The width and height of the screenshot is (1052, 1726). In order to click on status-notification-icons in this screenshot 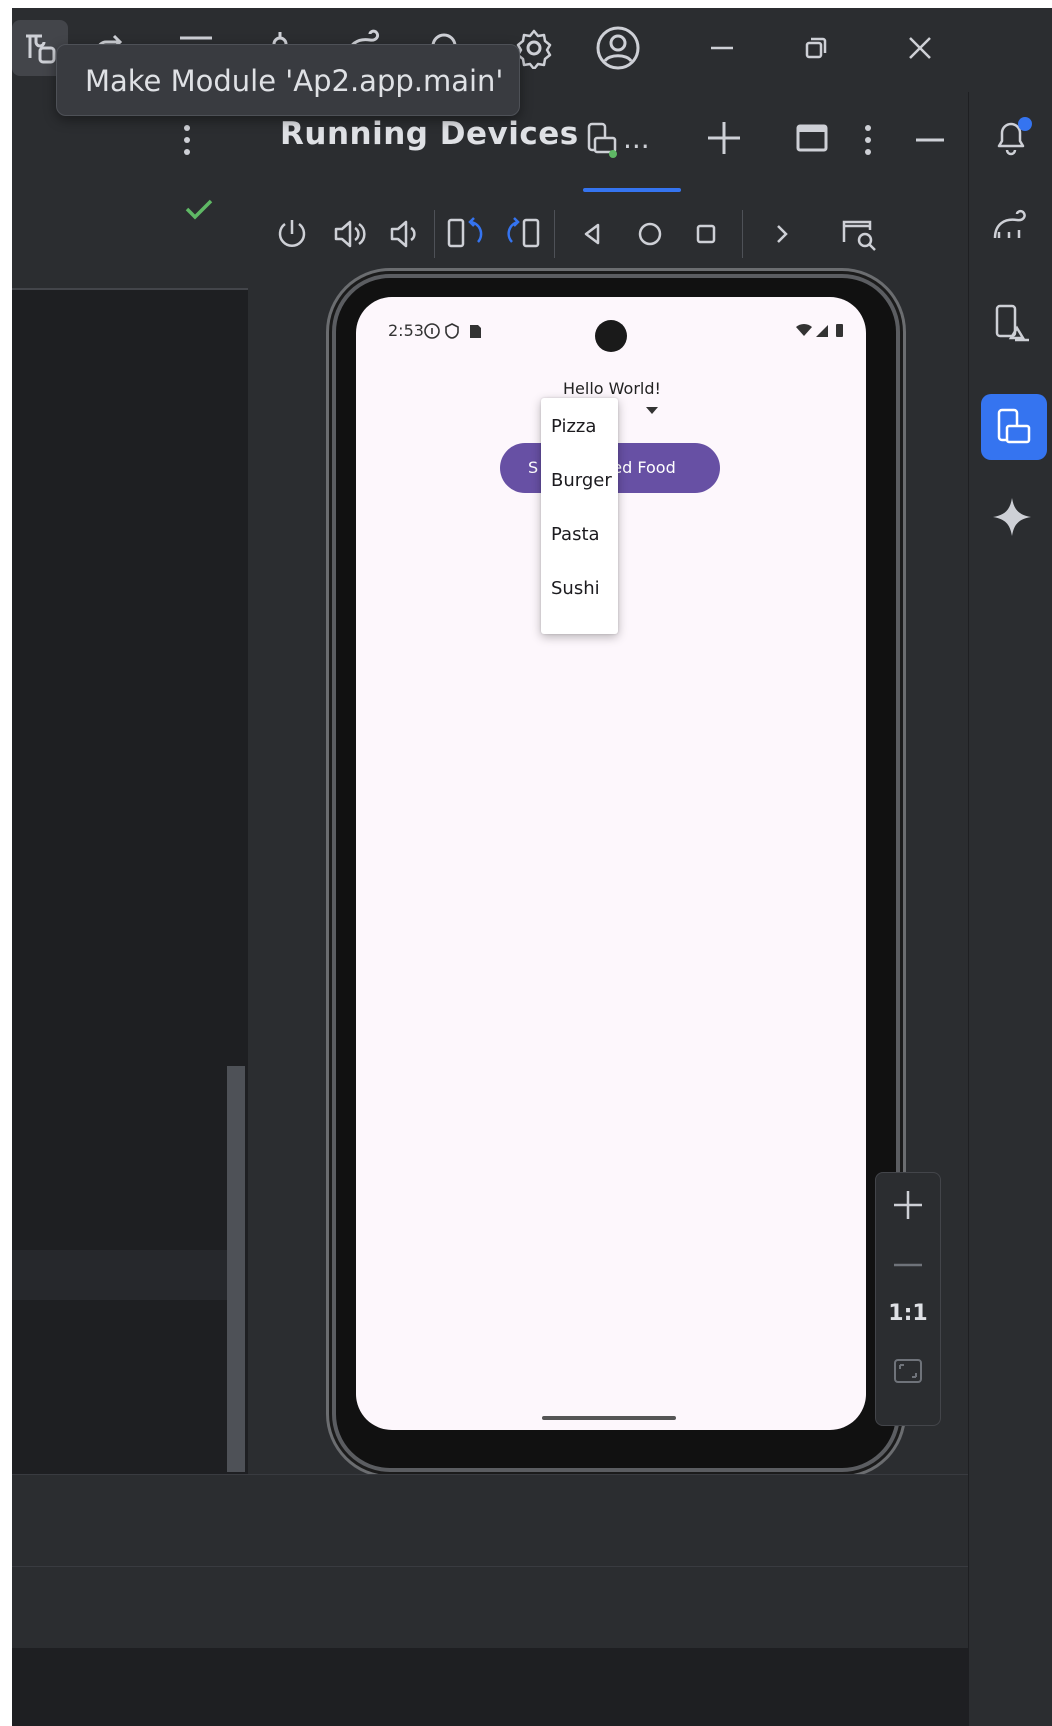, I will do `click(452, 331)`.